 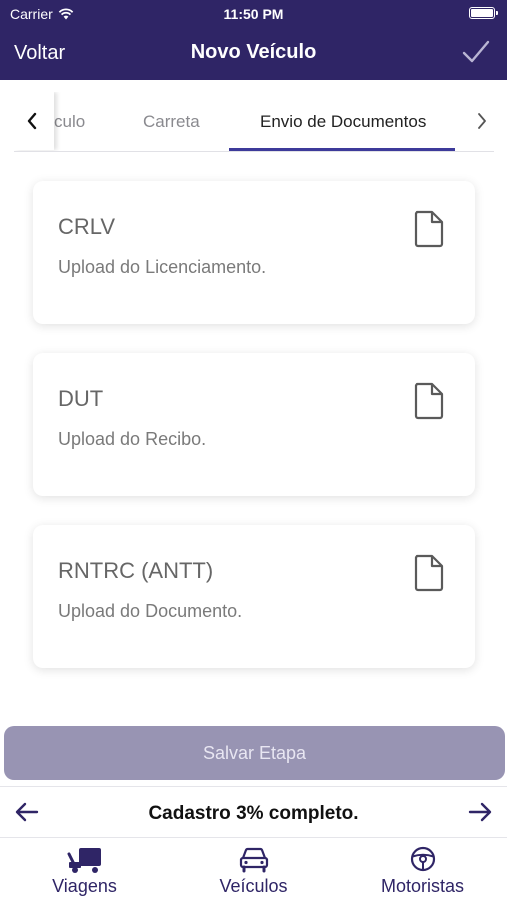 I want to click on tab-veiculos-label: Veículos, so click(x=253, y=886).